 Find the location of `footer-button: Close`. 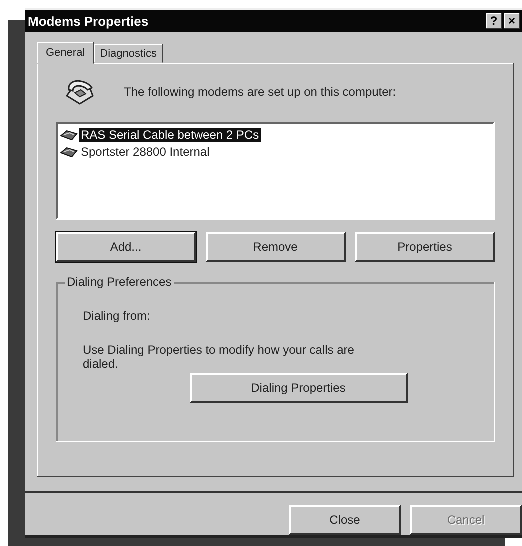

footer-button: Close is located at coordinates (345, 520).